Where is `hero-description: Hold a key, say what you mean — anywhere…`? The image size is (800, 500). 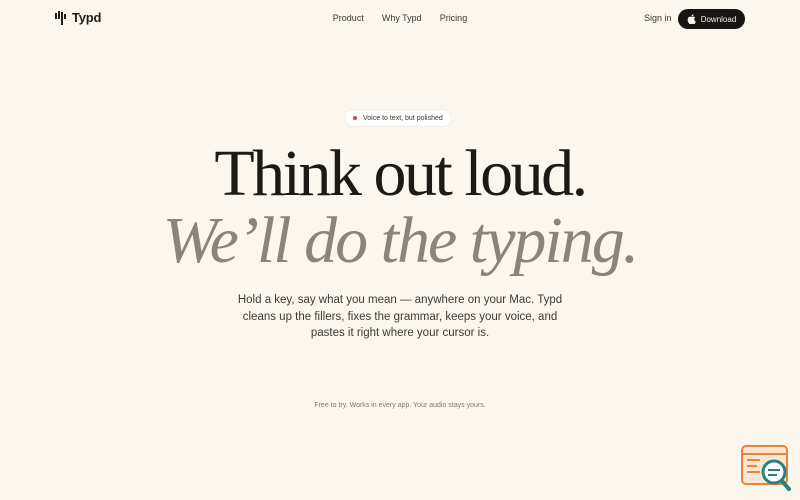 hero-description: Hold a key, say what you mean — anywhere… is located at coordinates (400, 316).